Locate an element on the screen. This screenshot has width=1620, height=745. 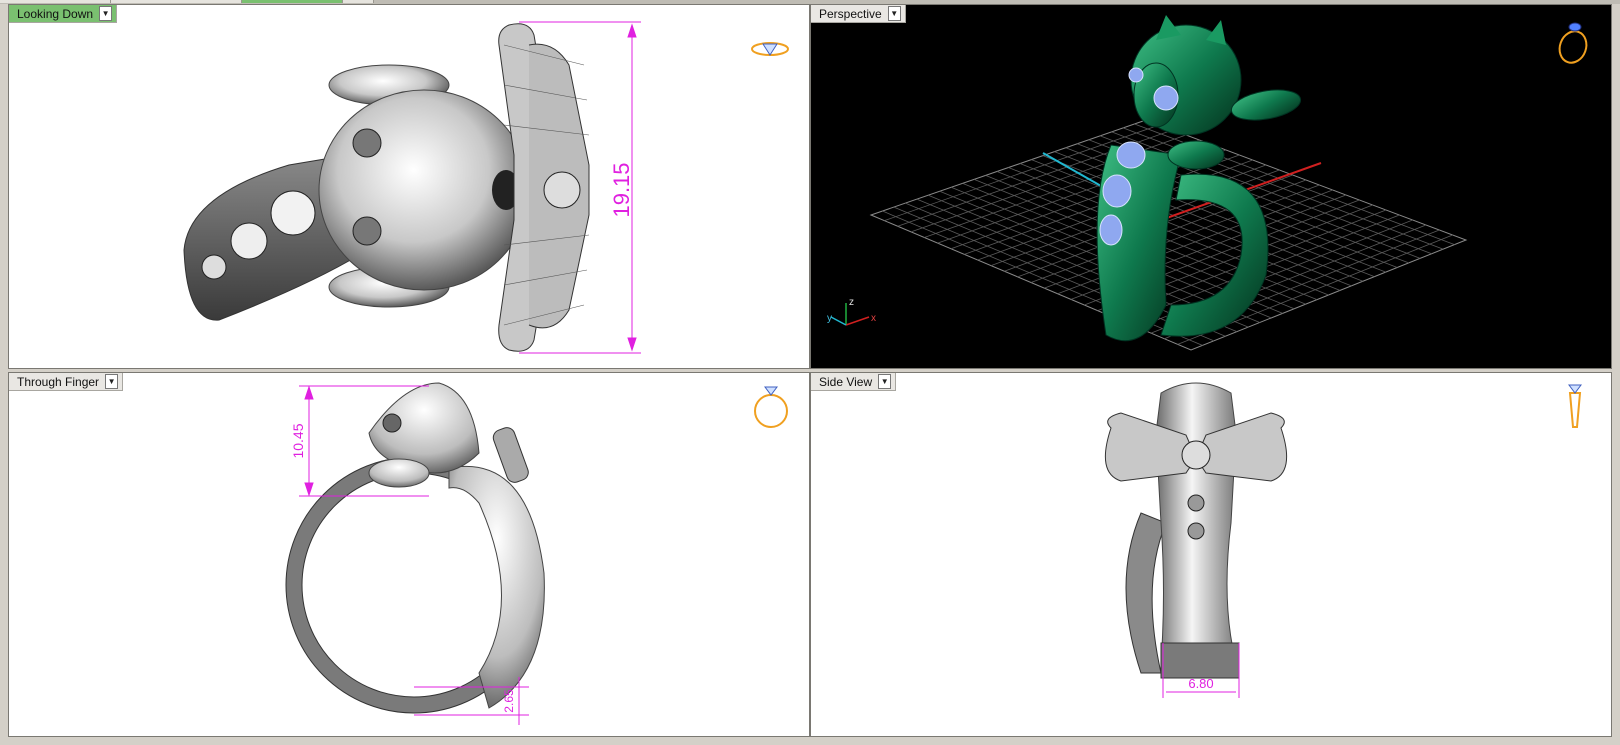
dimension-label: 10.45 is located at coordinates (298, 440).